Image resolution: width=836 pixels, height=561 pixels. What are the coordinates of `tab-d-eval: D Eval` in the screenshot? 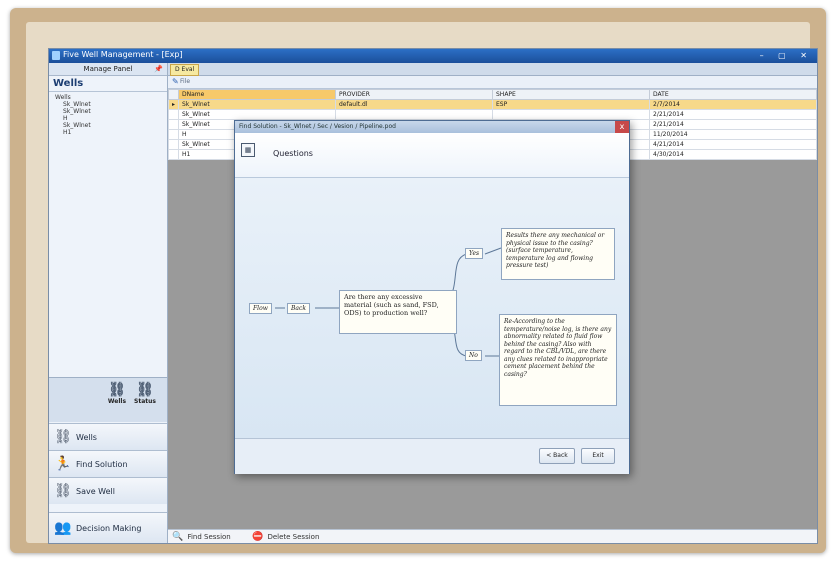 It's located at (185, 70).